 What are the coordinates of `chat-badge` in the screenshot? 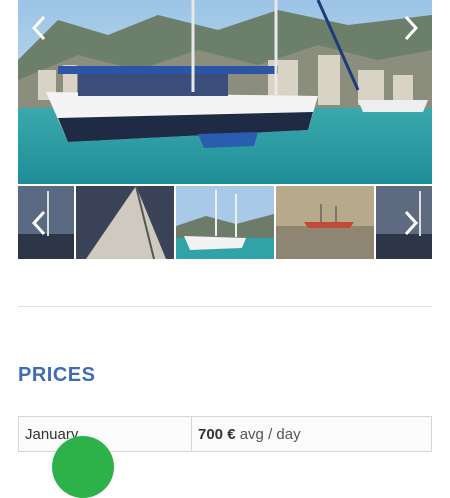 It's located at (83, 467).